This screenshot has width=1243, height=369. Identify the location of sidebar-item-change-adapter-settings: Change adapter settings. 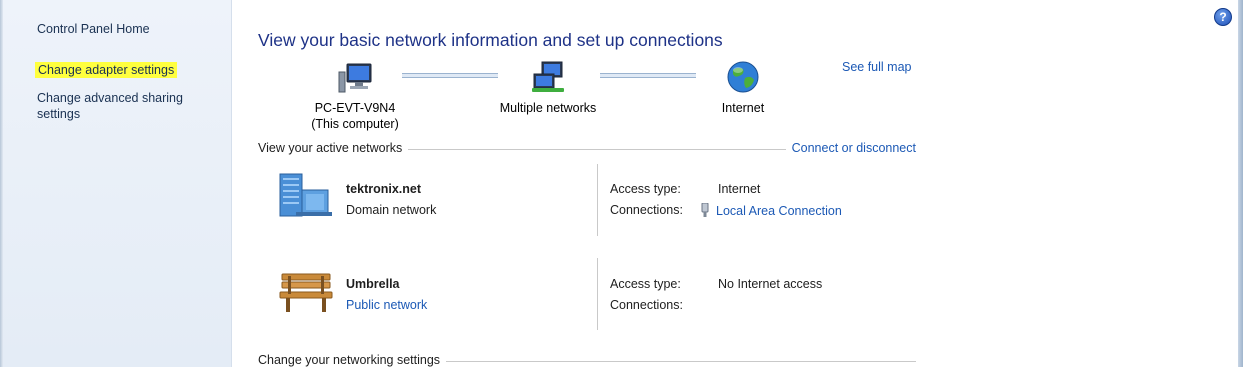
(106, 70).